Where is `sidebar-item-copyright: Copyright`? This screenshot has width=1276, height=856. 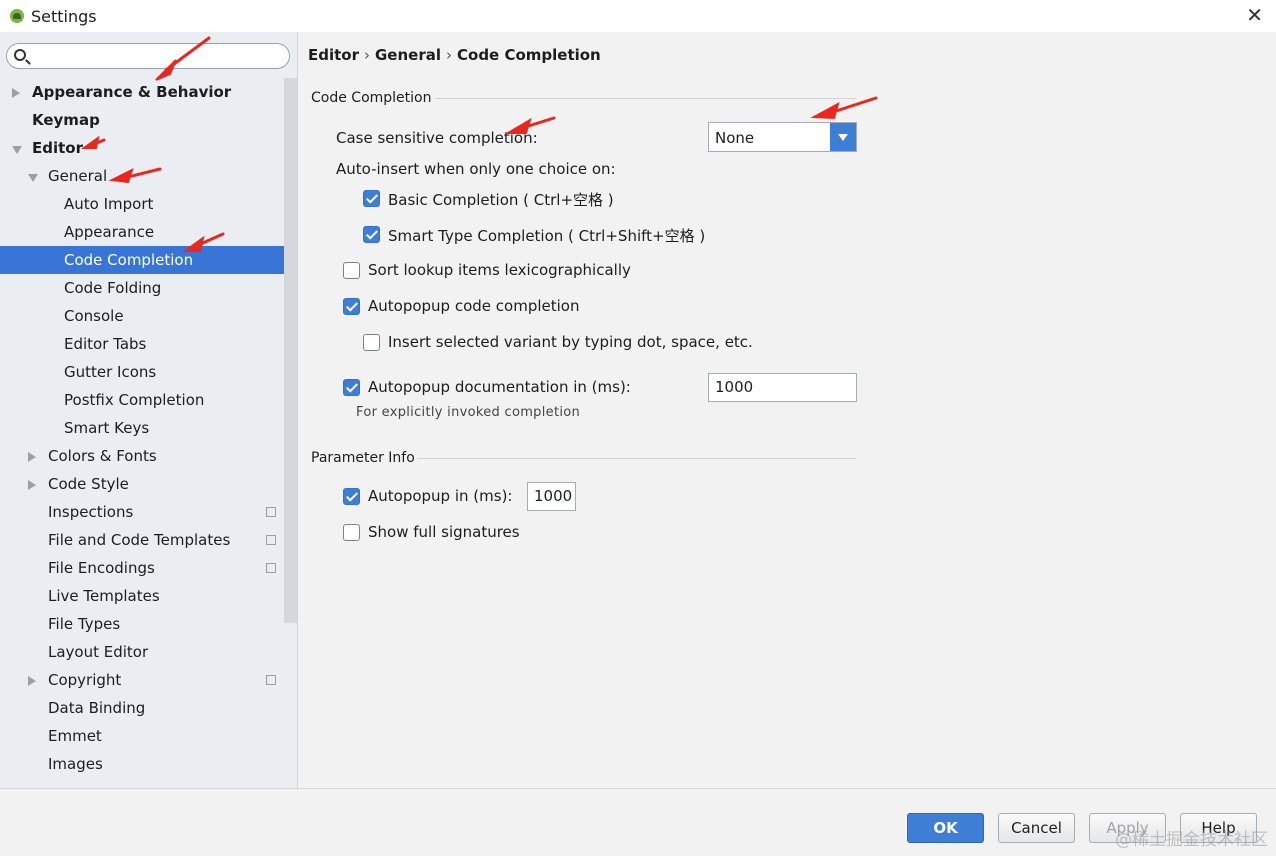 sidebar-item-copyright: Copyright is located at coordinates (148, 680).